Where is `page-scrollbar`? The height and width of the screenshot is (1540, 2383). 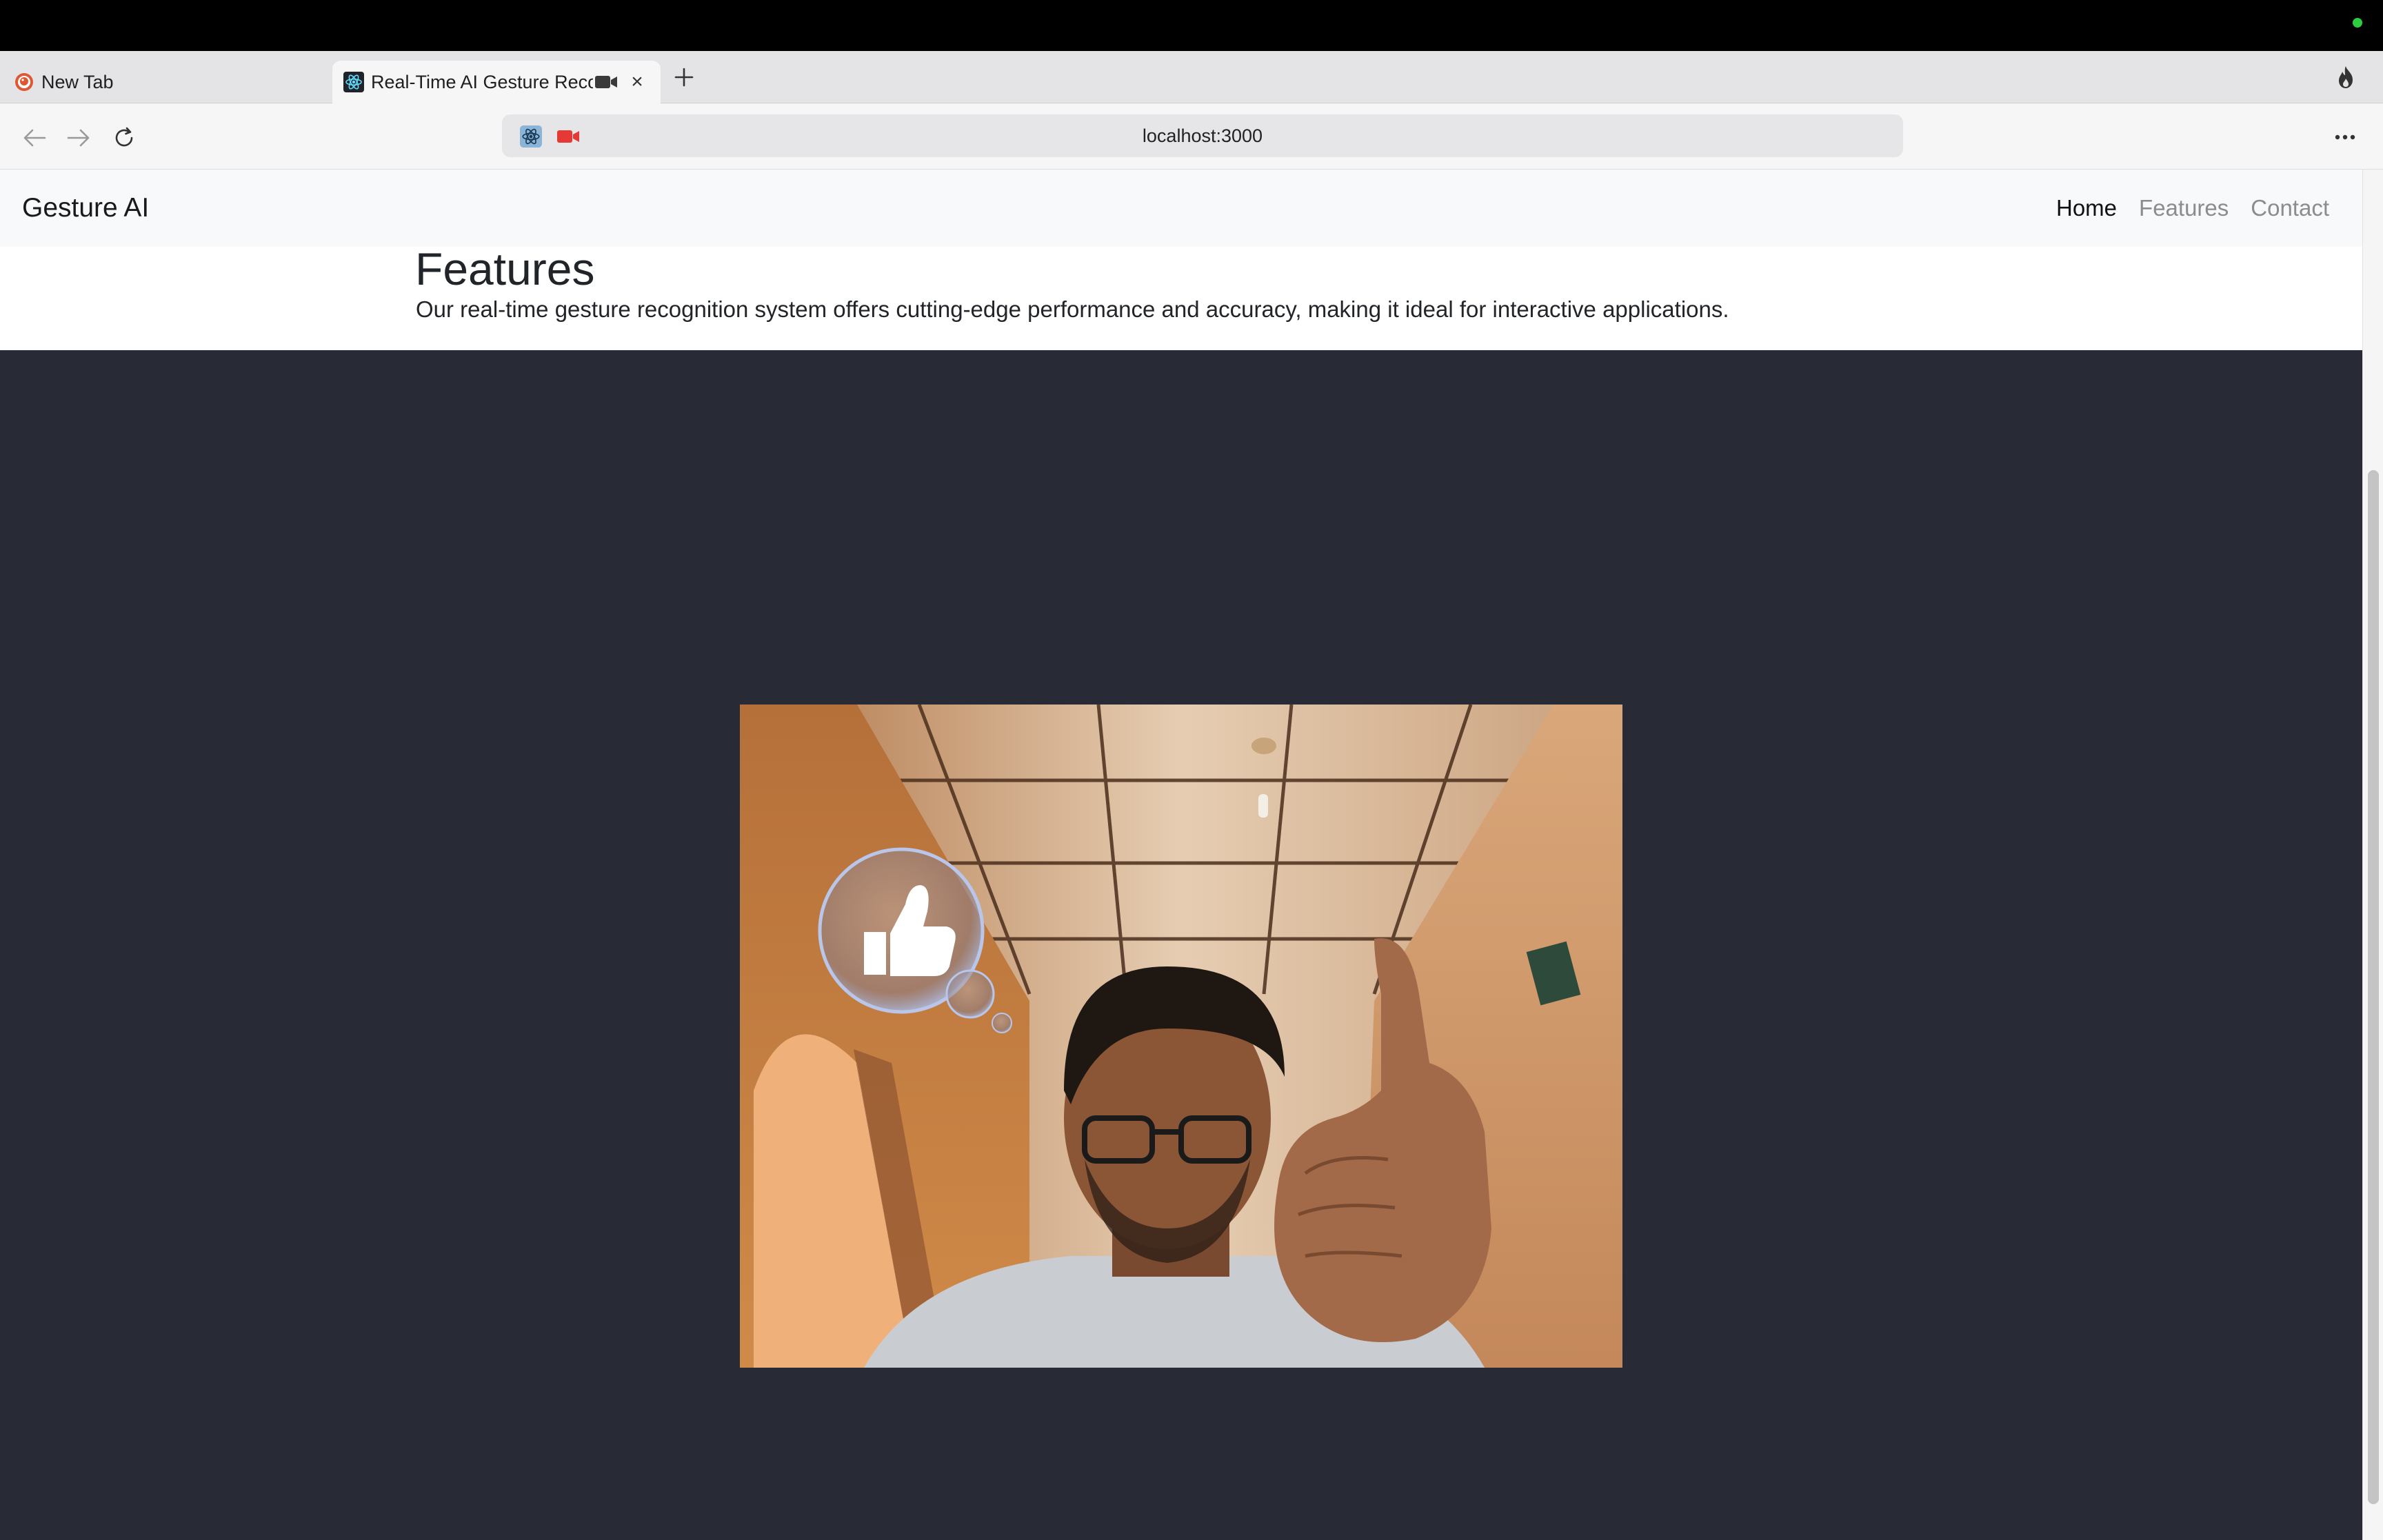
page-scrollbar is located at coordinates (2372, 855).